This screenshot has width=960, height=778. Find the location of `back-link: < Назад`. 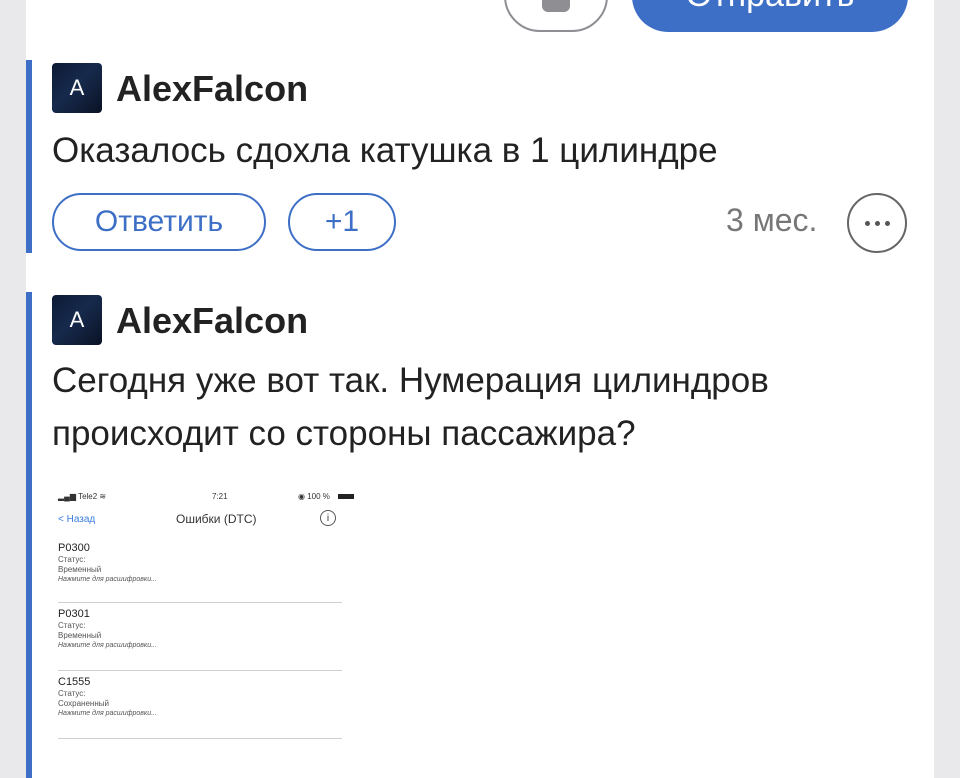

back-link: < Назад is located at coordinates (77, 519).